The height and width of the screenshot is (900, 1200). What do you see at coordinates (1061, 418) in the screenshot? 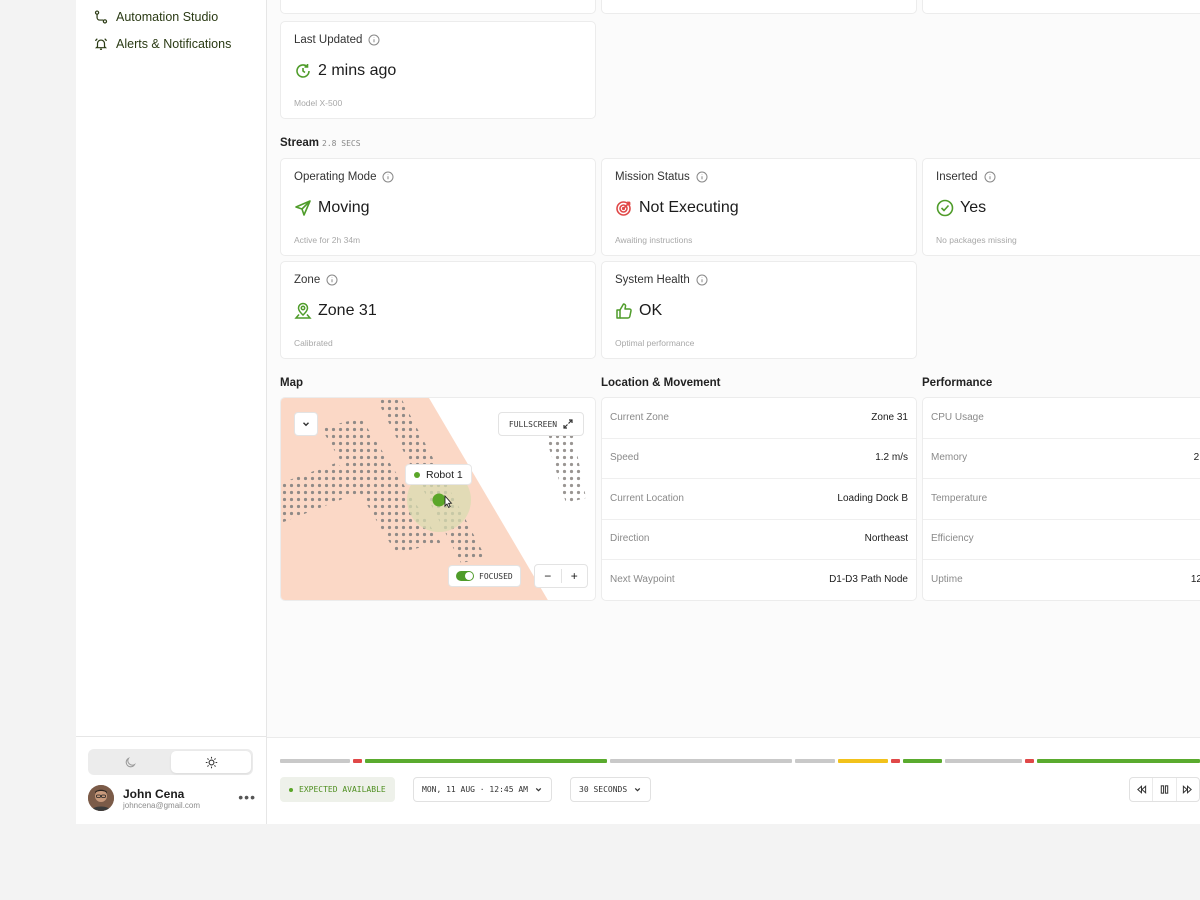
I see `table-row: CPU Usage` at bounding box center [1061, 418].